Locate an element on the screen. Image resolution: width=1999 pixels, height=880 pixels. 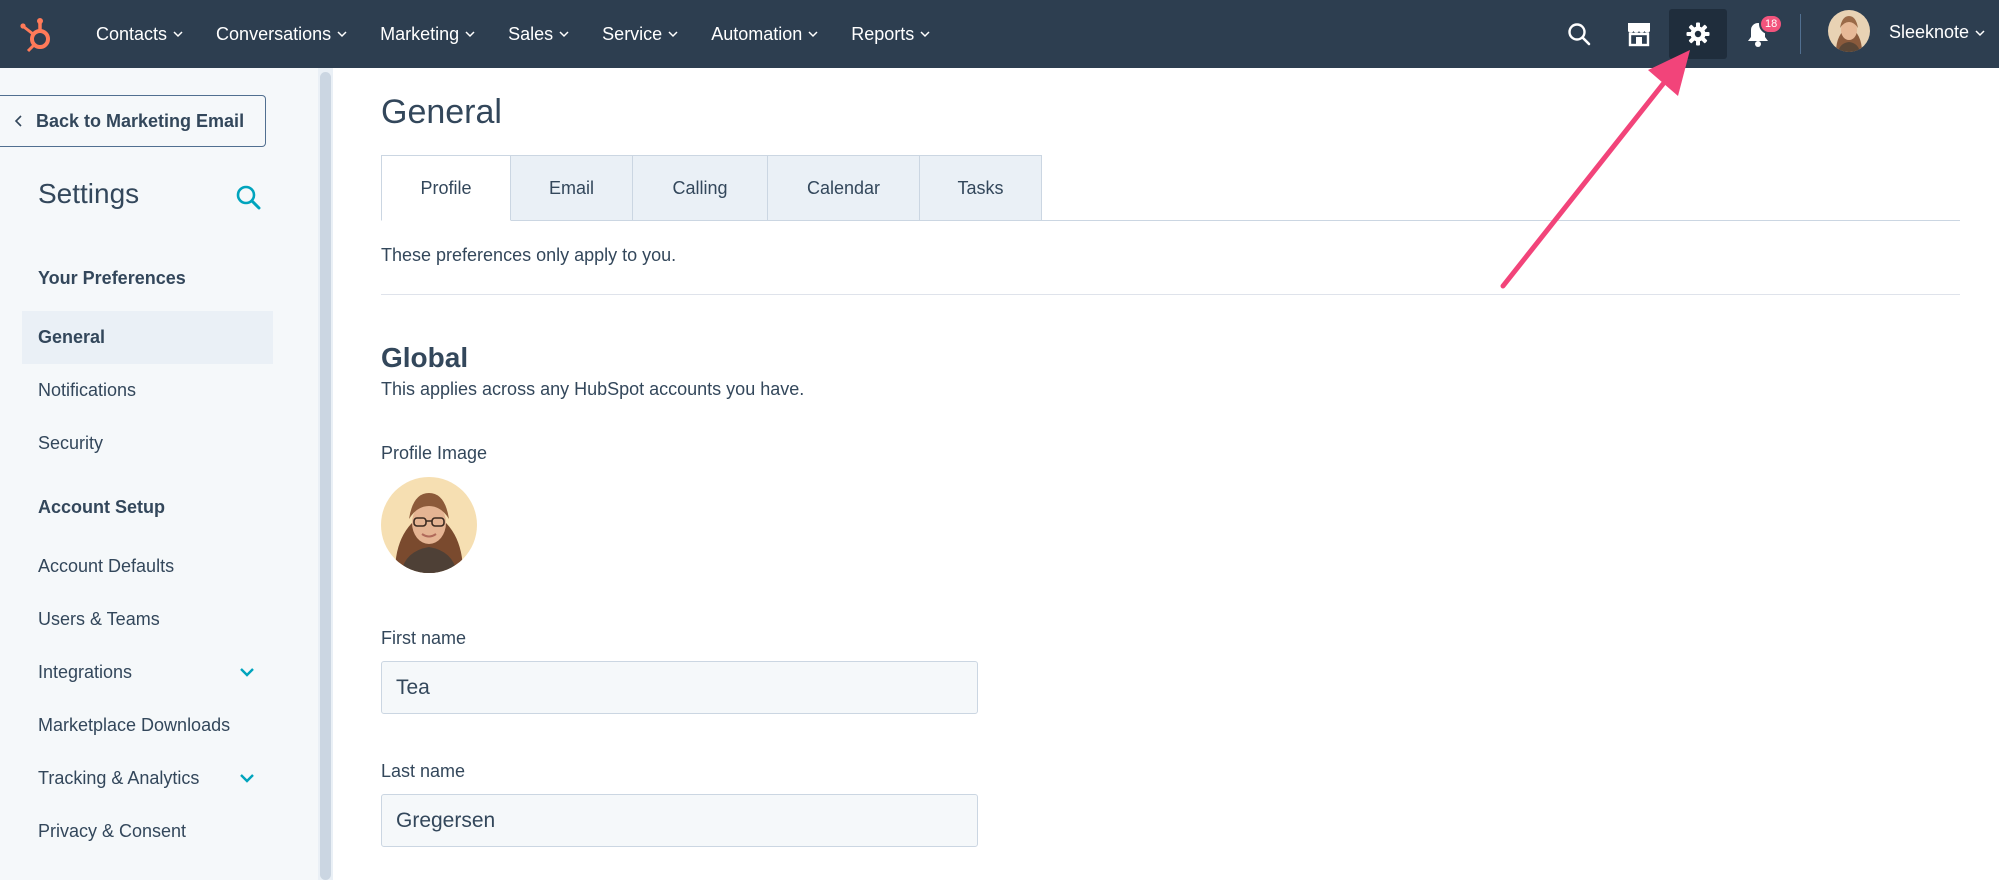
section-your-preferences: Your Preferences is located at coordinates (112, 278).